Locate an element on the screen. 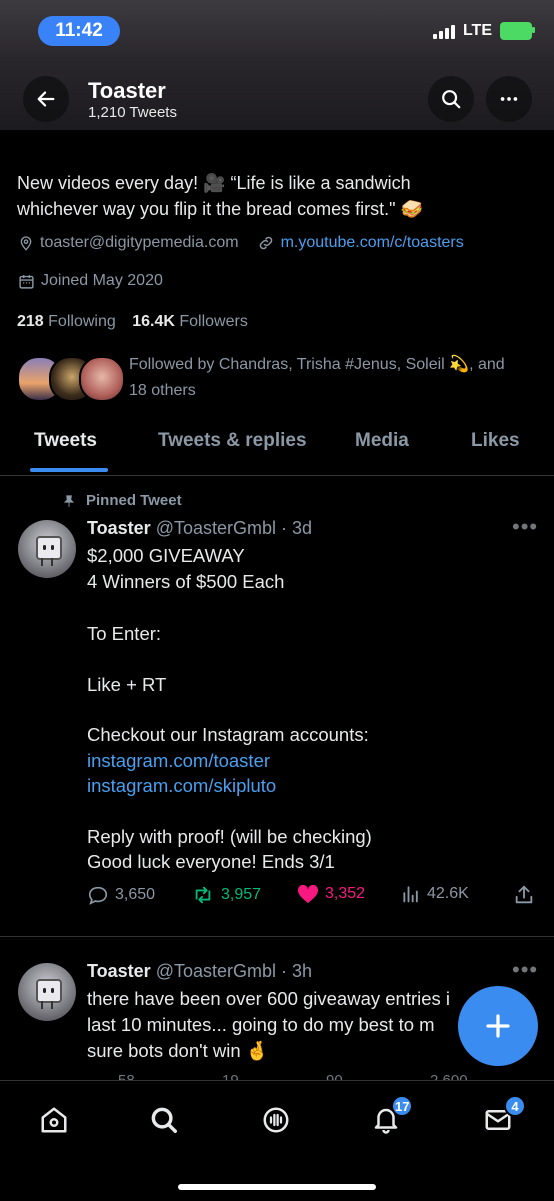 Image resolution: width=554 pixels, height=1201 pixels. search-button is located at coordinates (451, 99).